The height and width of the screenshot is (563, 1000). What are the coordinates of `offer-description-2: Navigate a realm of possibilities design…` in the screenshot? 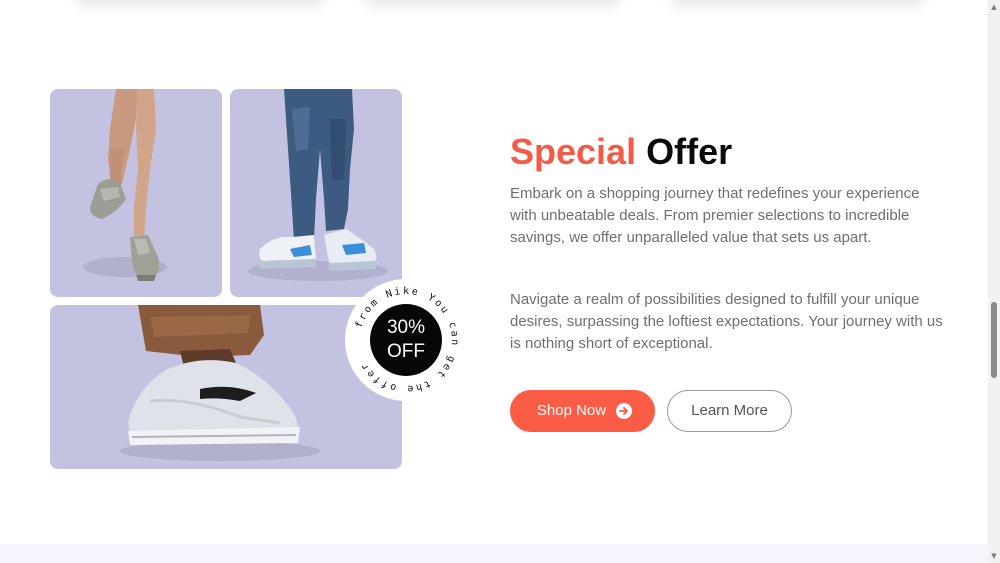 It's located at (726, 321).